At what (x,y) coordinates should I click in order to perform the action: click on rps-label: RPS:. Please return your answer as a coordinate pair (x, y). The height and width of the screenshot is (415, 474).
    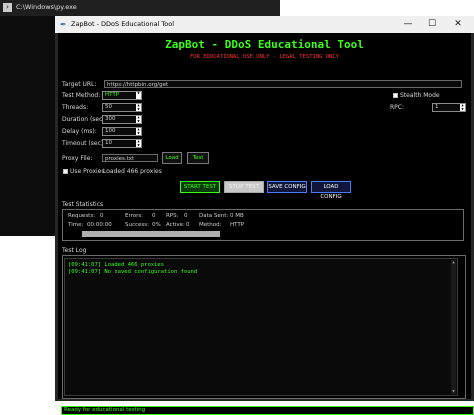
    Looking at the image, I should click on (172, 216).